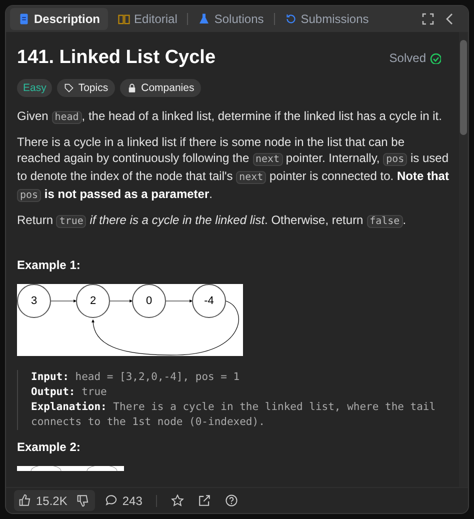  Describe the element at coordinates (428, 19) in the screenshot. I see `fullscreen-icon` at that location.